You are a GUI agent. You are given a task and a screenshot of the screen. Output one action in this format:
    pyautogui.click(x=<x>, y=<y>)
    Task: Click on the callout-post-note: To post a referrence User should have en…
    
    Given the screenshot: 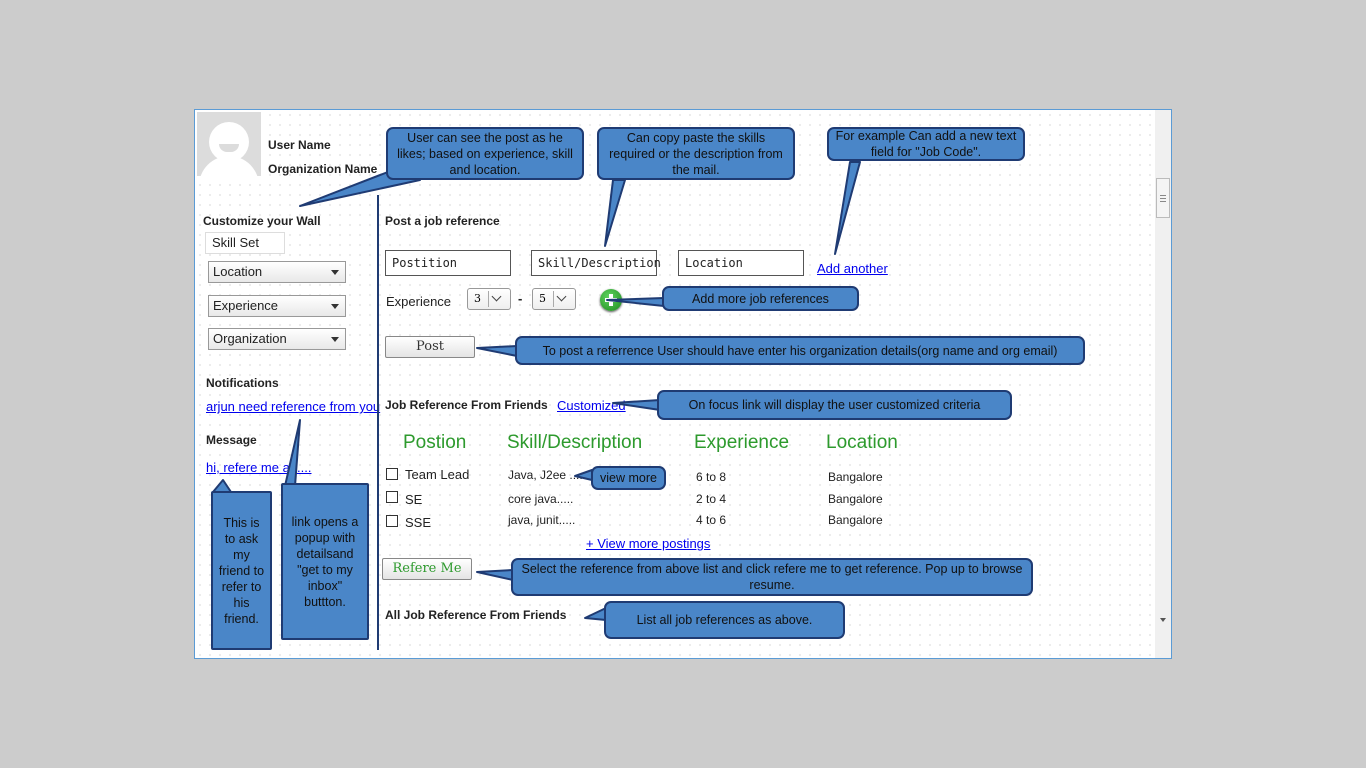 What is the action you would take?
    pyautogui.click(x=800, y=350)
    